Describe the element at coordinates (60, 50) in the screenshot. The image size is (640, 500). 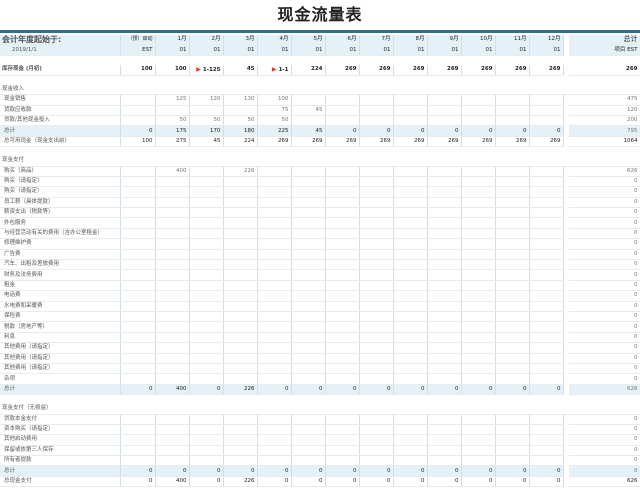
I see `fiscal-date-input: 2019/1/1` at that location.